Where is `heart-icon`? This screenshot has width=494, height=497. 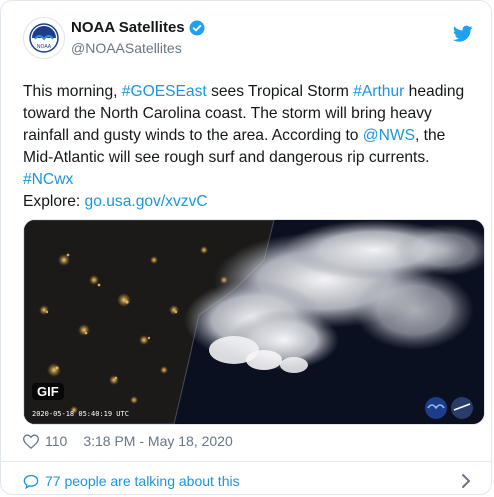 heart-icon is located at coordinates (31, 441).